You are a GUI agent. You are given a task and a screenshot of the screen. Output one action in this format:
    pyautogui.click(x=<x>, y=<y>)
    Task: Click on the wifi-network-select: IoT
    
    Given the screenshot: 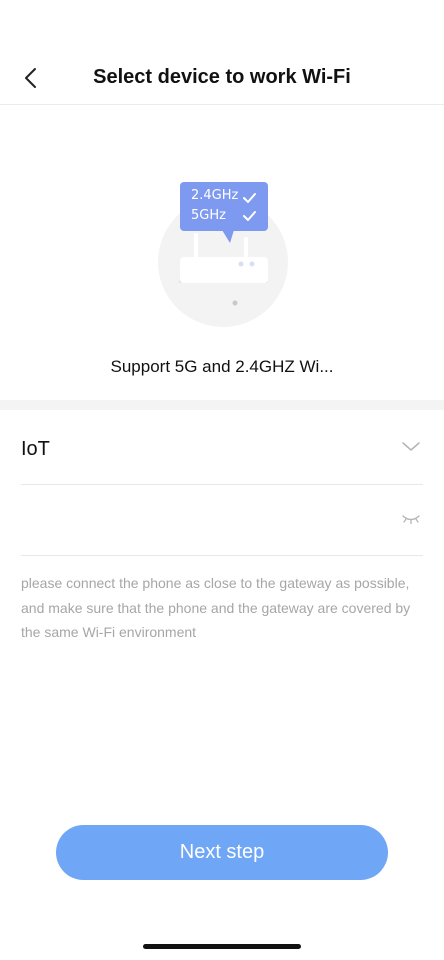 What is the action you would take?
    pyautogui.click(x=222, y=448)
    